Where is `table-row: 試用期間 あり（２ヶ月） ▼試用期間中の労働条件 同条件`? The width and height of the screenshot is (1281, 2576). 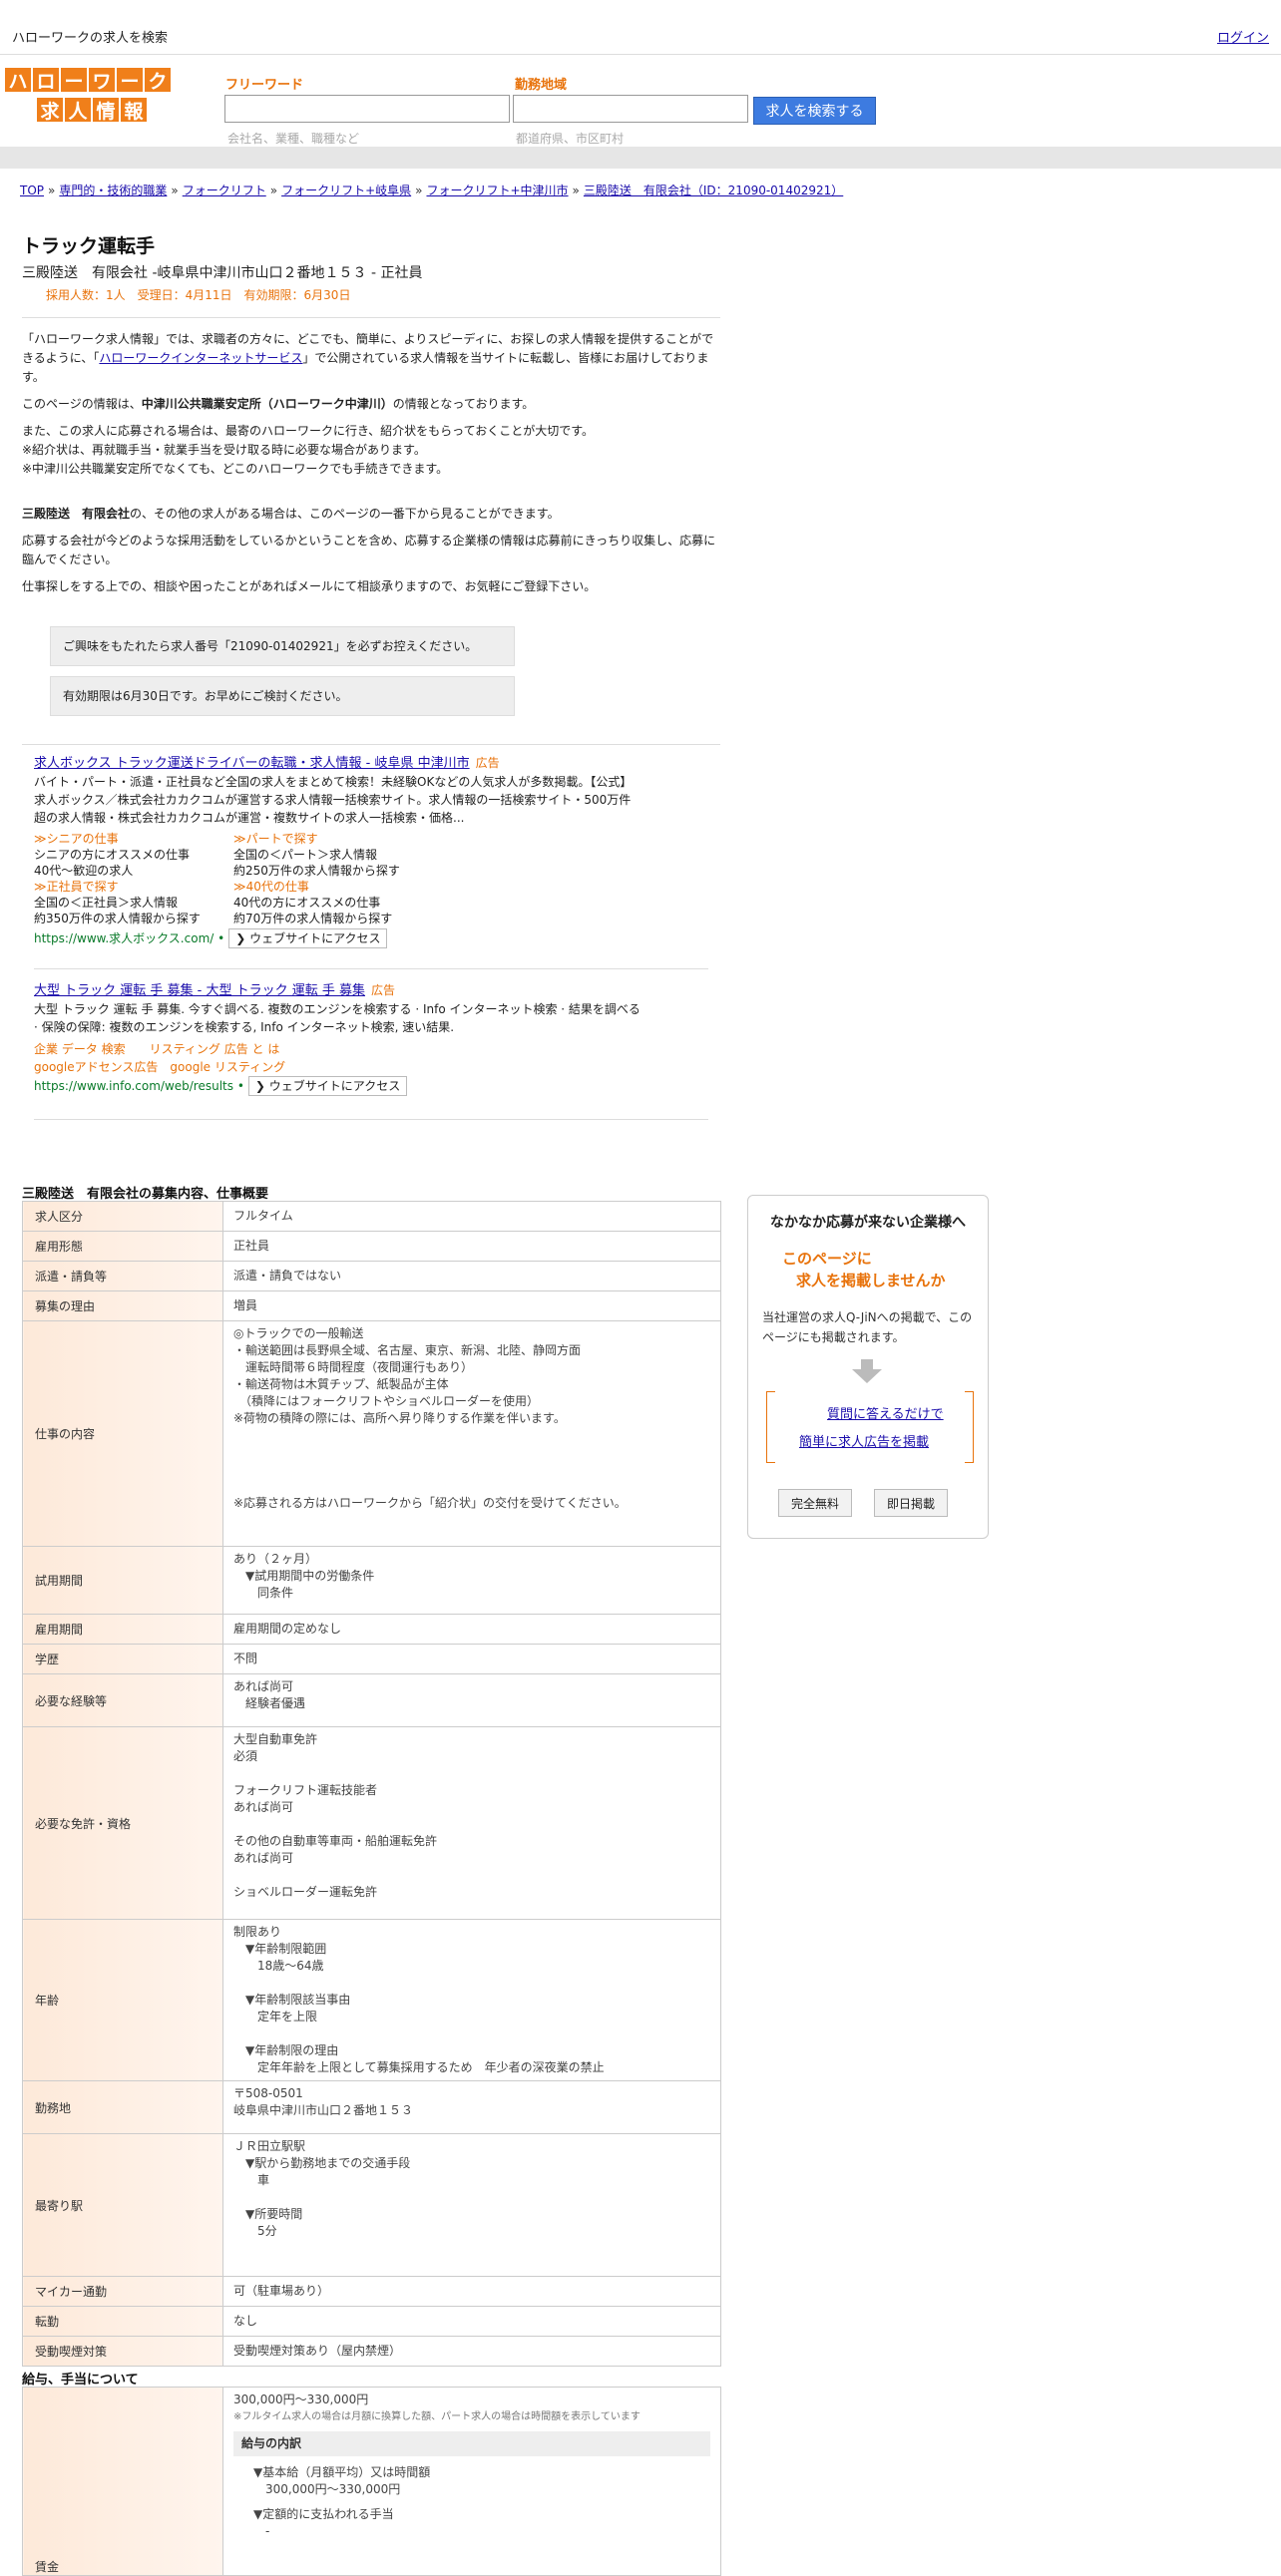
table-row: 試用期間 あり（２ヶ月） ▼試用期間中の労働条件 同条件 is located at coordinates (371, 1580).